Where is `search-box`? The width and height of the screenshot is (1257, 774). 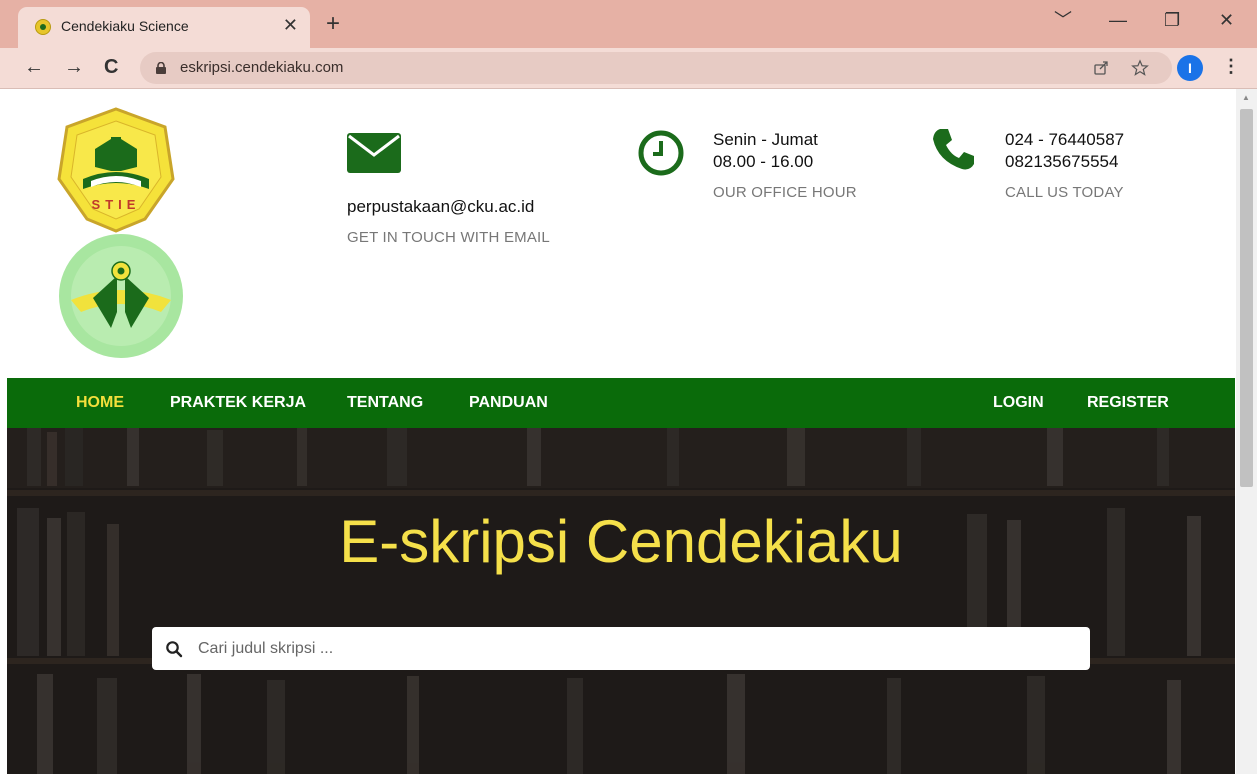
search-box is located at coordinates (621, 648).